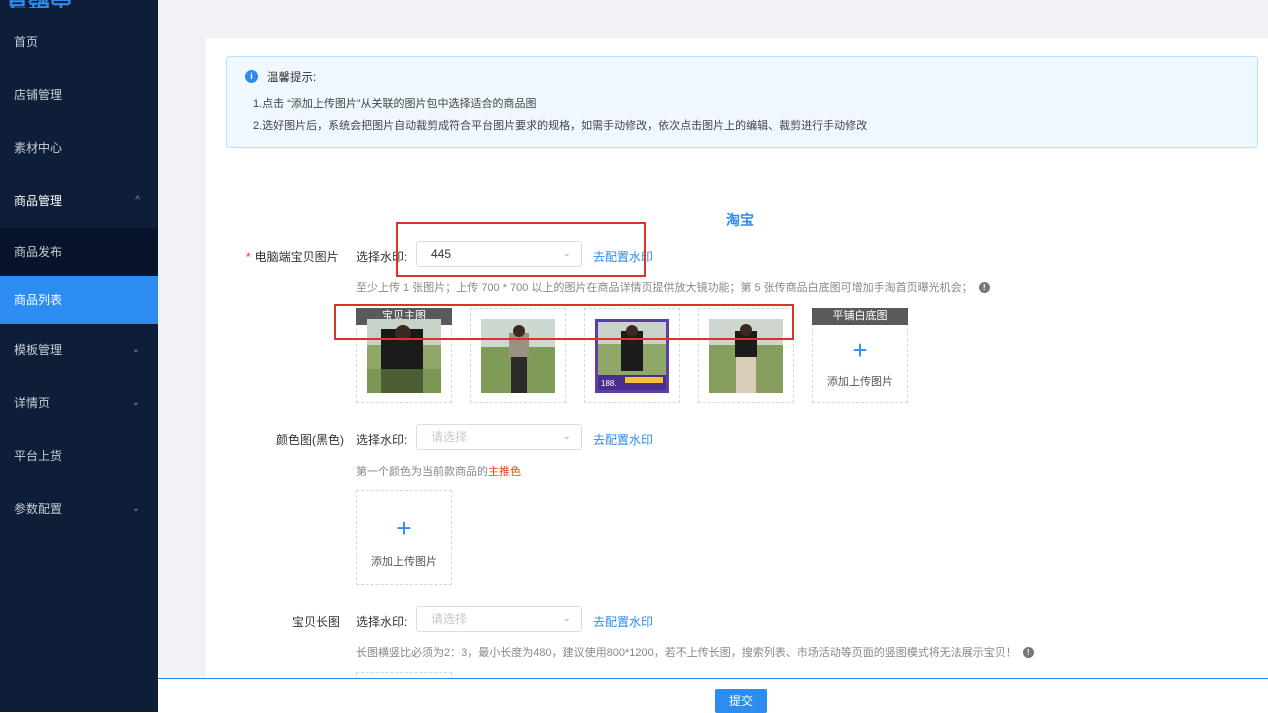 The image size is (1268, 713). Describe the element at coordinates (38, 252) in the screenshot. I see `sidebar-item-label: 商品发布` at that location.